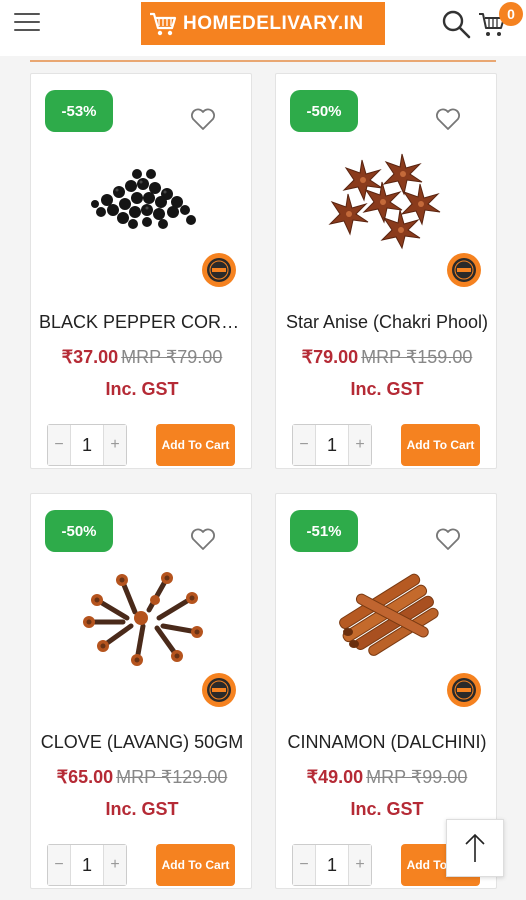  I want to click on black-pepper-image, so click(142, 195).